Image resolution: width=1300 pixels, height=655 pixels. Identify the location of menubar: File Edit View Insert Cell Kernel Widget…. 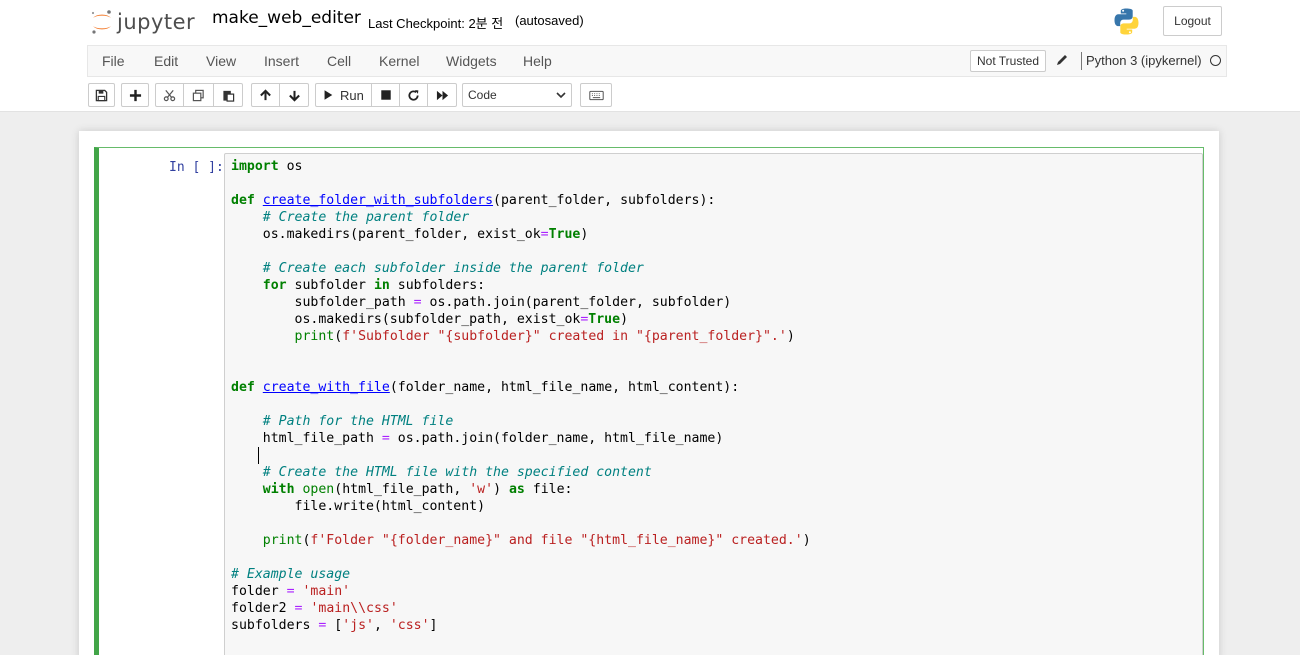
(657, 61).